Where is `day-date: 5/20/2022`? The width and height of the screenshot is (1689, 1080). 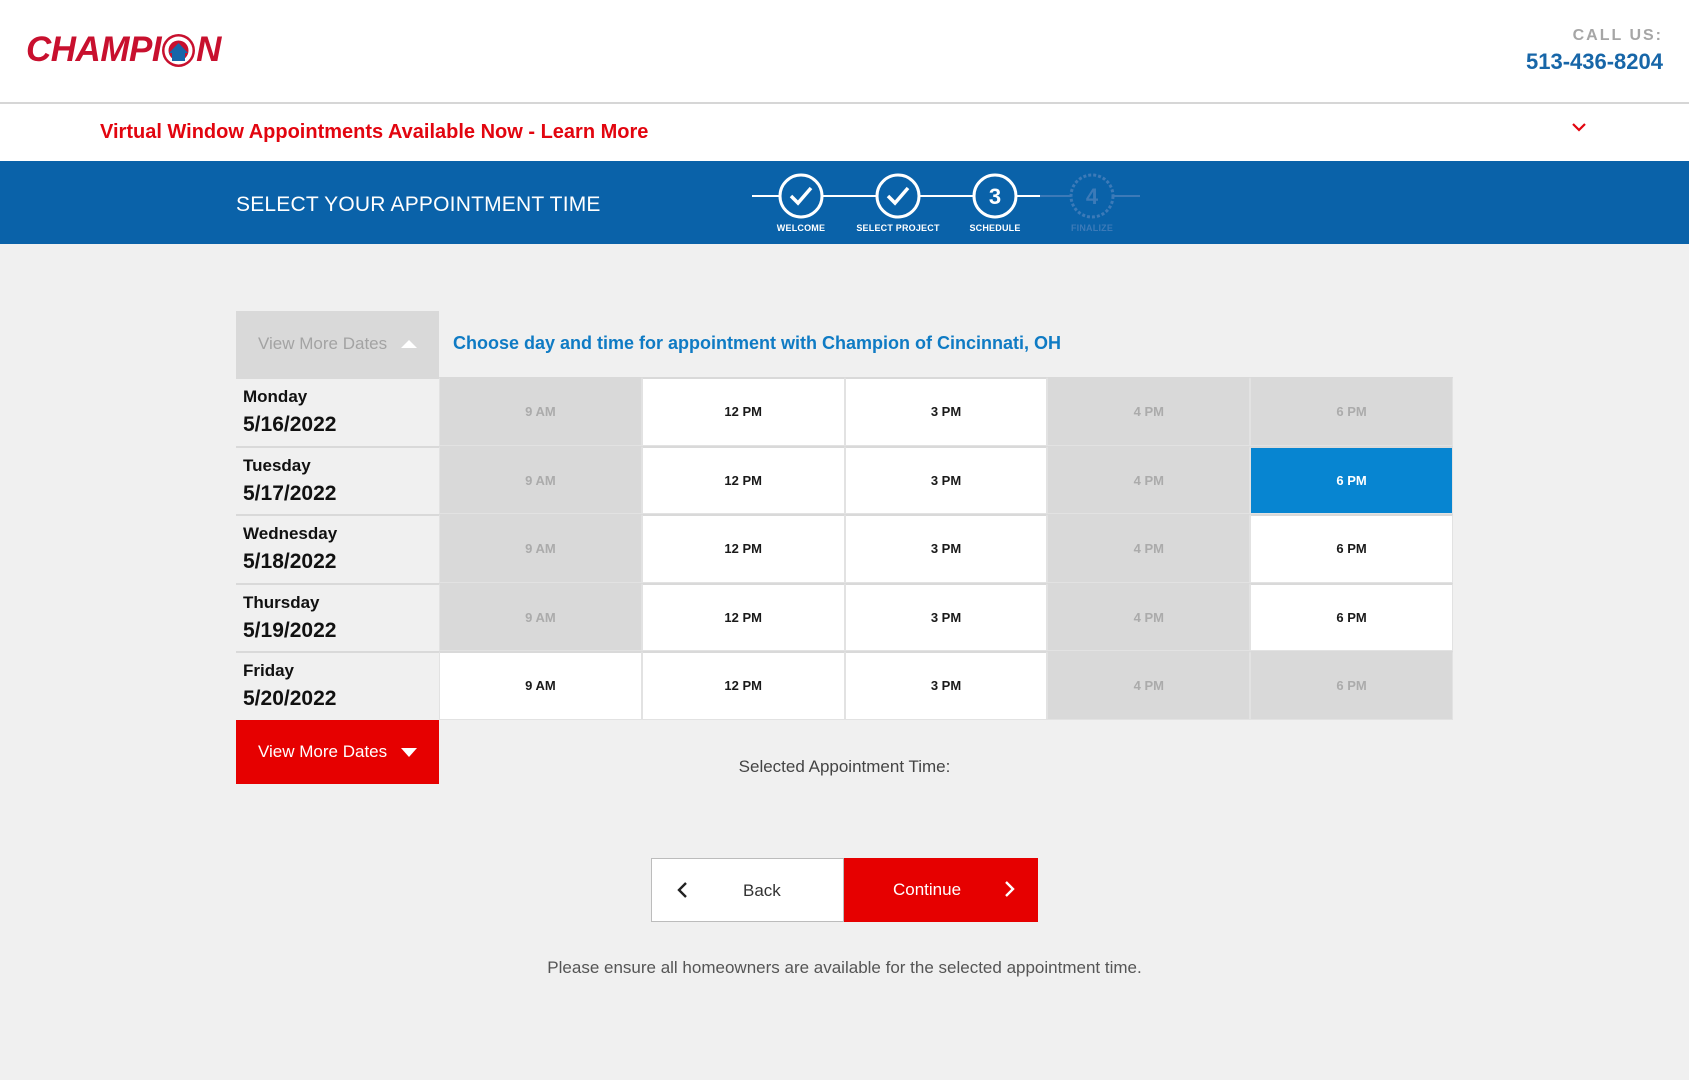
day-date: 5/20/2022 is located at coordinates (290, 698).